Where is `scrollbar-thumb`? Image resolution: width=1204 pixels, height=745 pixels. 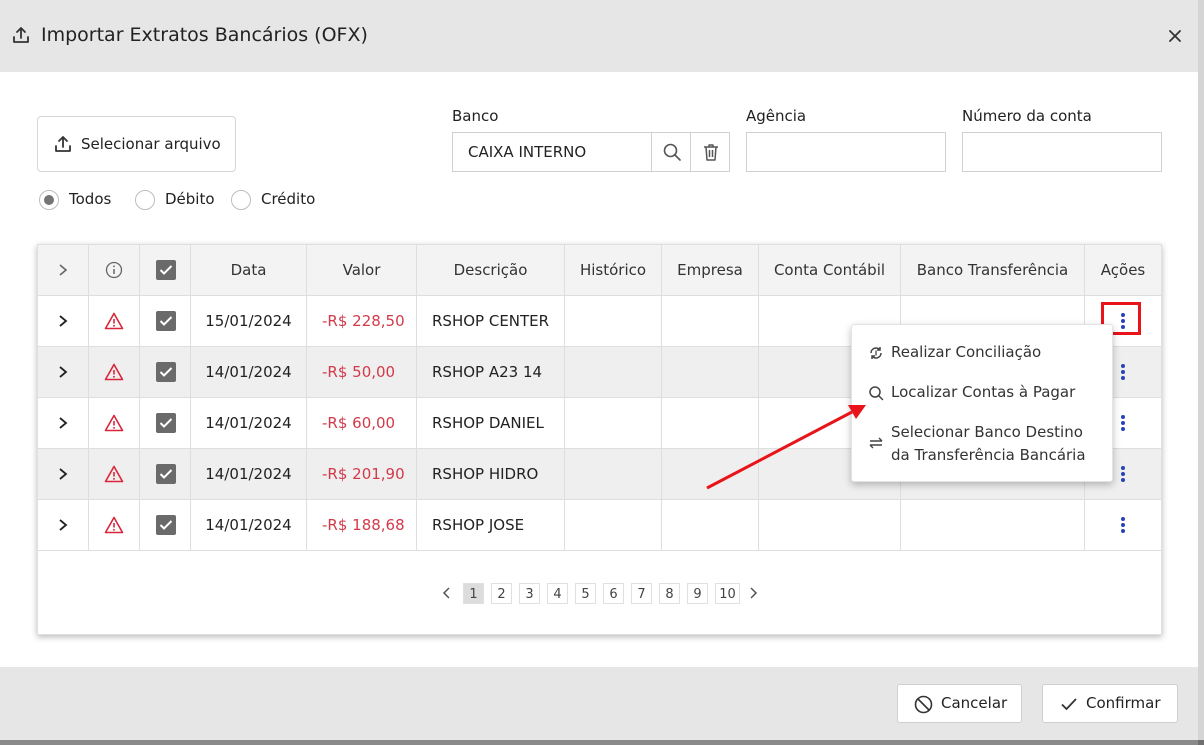 scrollbar-thumb is located at coordinates (1201, 370).